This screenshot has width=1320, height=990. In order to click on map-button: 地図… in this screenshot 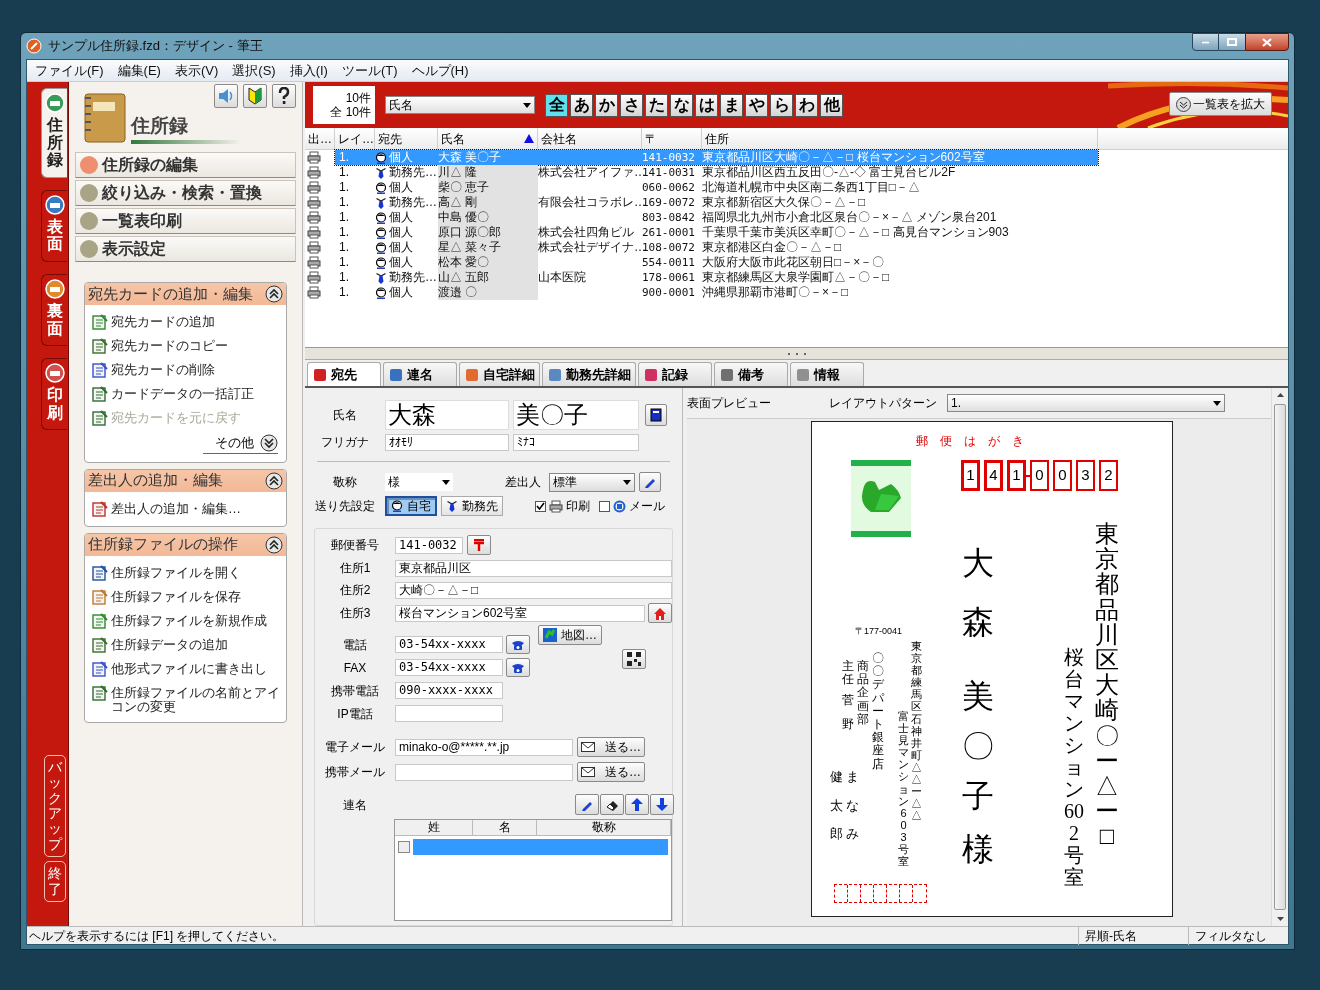, I will do `click(570, 635)`.